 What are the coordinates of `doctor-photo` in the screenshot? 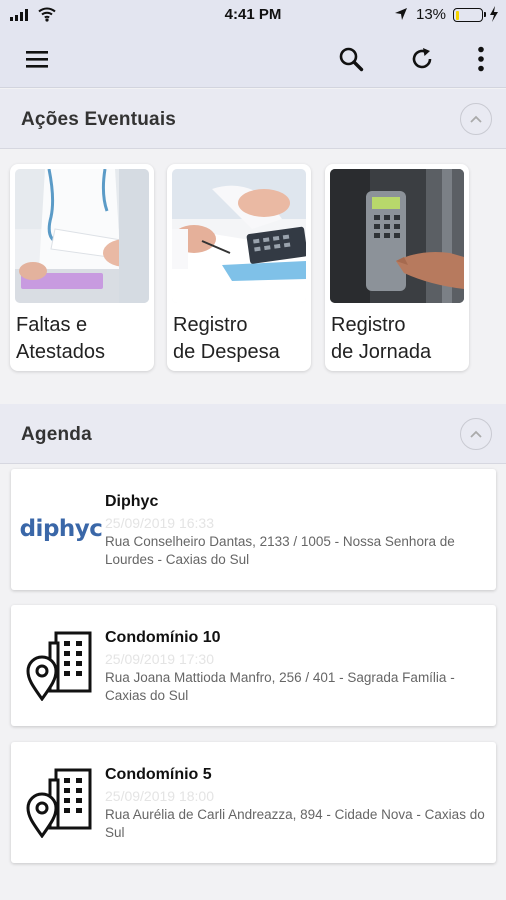 It's located at (82, 236).